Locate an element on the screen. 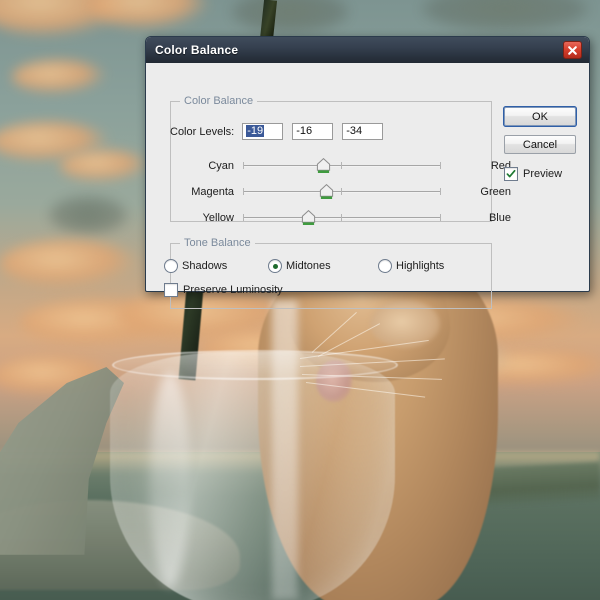 This screenshot has width=600, height=600. slider-track-cyan-red is located at coordinates (342, 166).